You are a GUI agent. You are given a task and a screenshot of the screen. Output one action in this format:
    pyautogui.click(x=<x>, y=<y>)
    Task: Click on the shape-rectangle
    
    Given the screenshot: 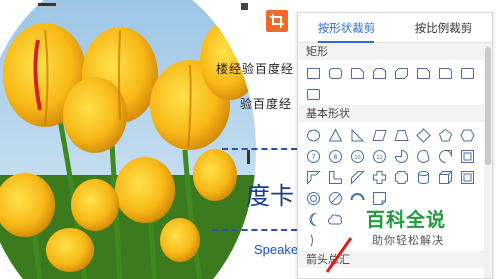 What is the action you would take?
    pyautogui.click(x=313, y=73)
    